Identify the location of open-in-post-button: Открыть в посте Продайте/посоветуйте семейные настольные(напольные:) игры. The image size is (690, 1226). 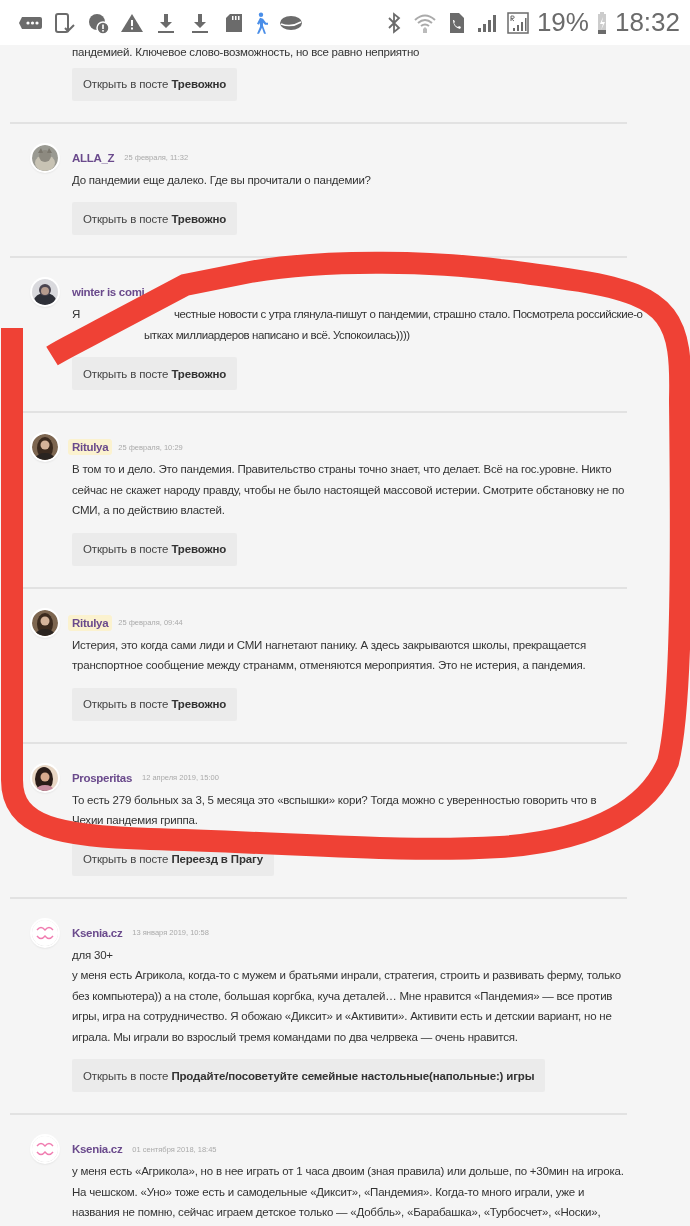
(309, 1075).